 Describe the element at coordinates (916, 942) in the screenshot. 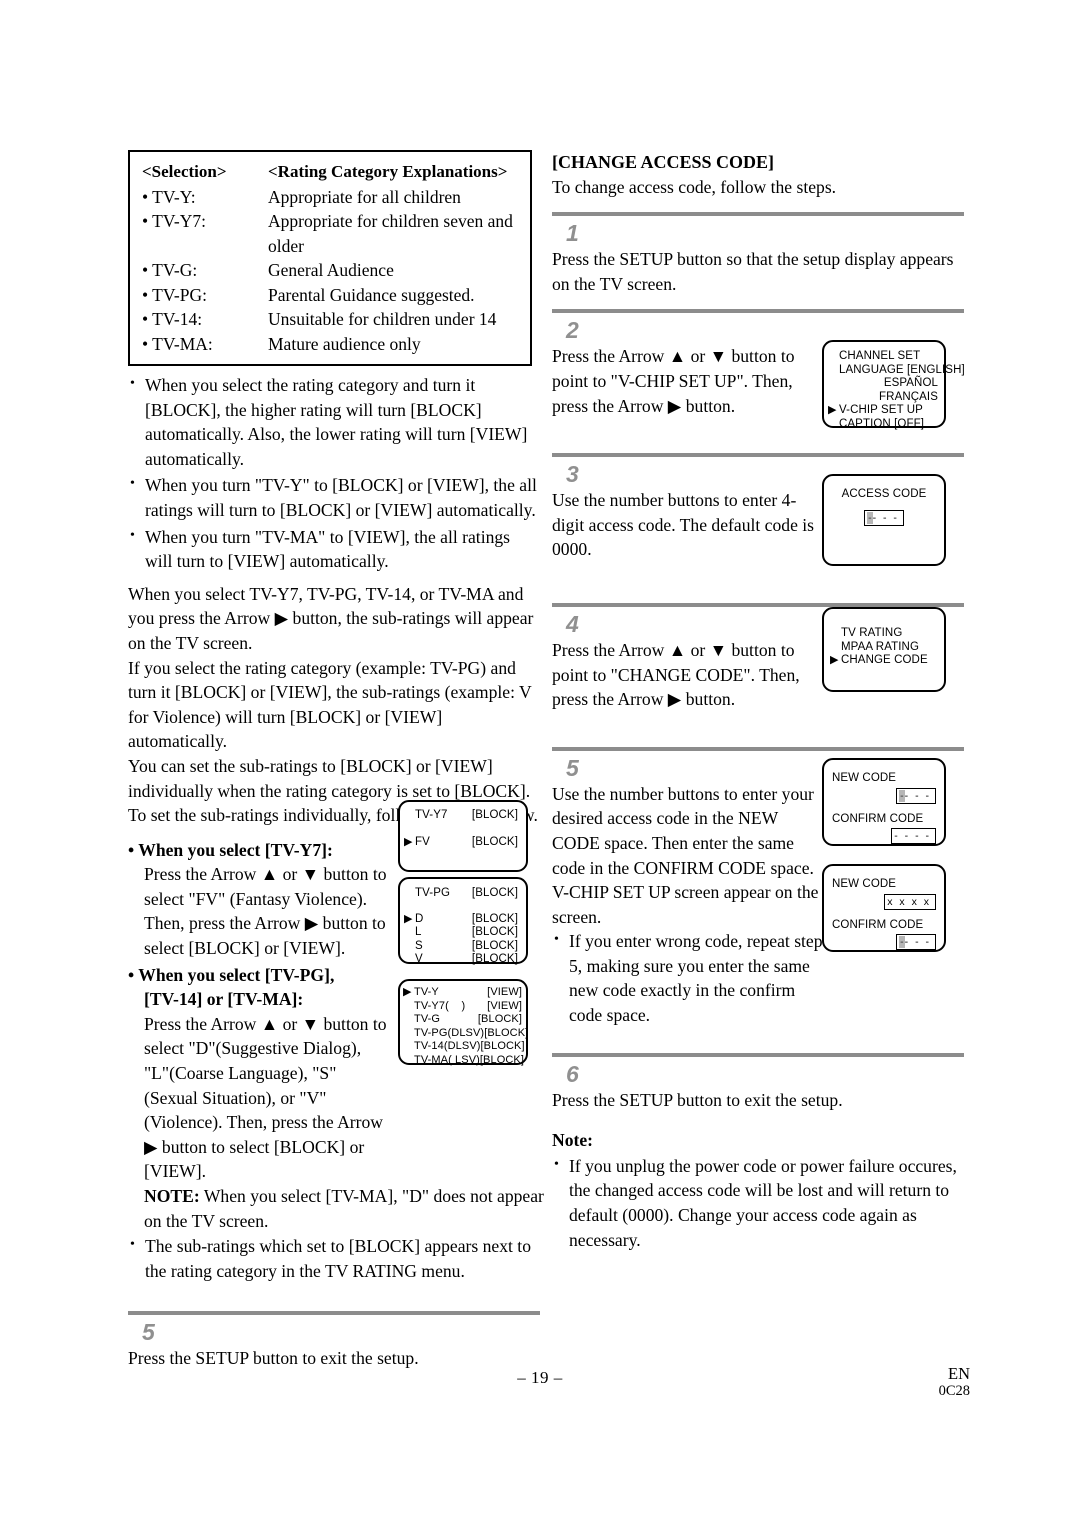

I see `confirm-code-input: -- - -` at that location.